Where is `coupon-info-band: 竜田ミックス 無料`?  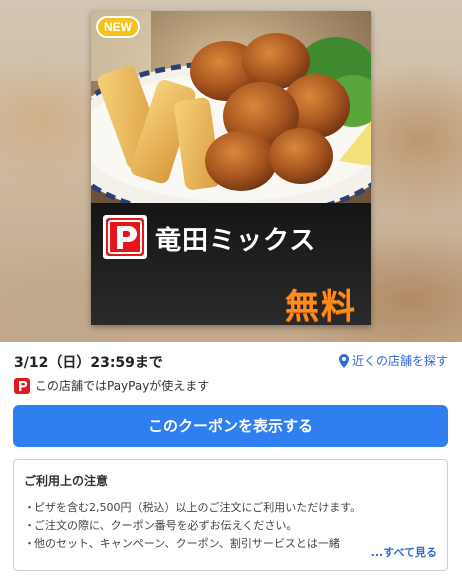
coupon-info-band: 竜田ミックス 無料 is located at coordinates (231, 264).